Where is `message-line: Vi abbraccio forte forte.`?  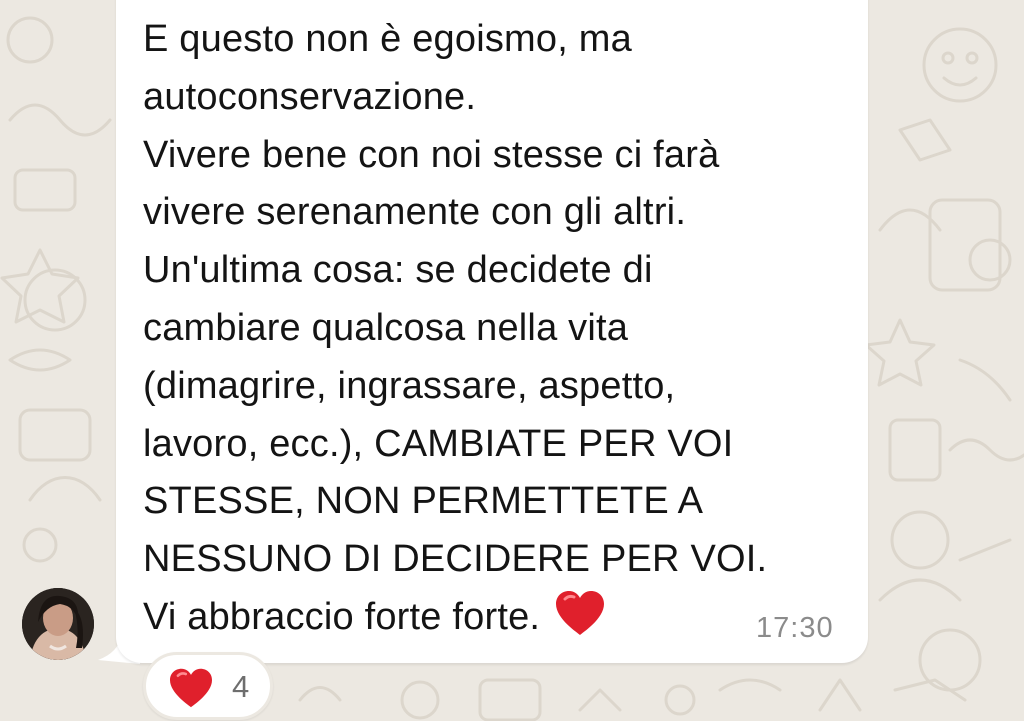 message-line: Vi abbraccio forte forte. is located at coordinates (342, 616).